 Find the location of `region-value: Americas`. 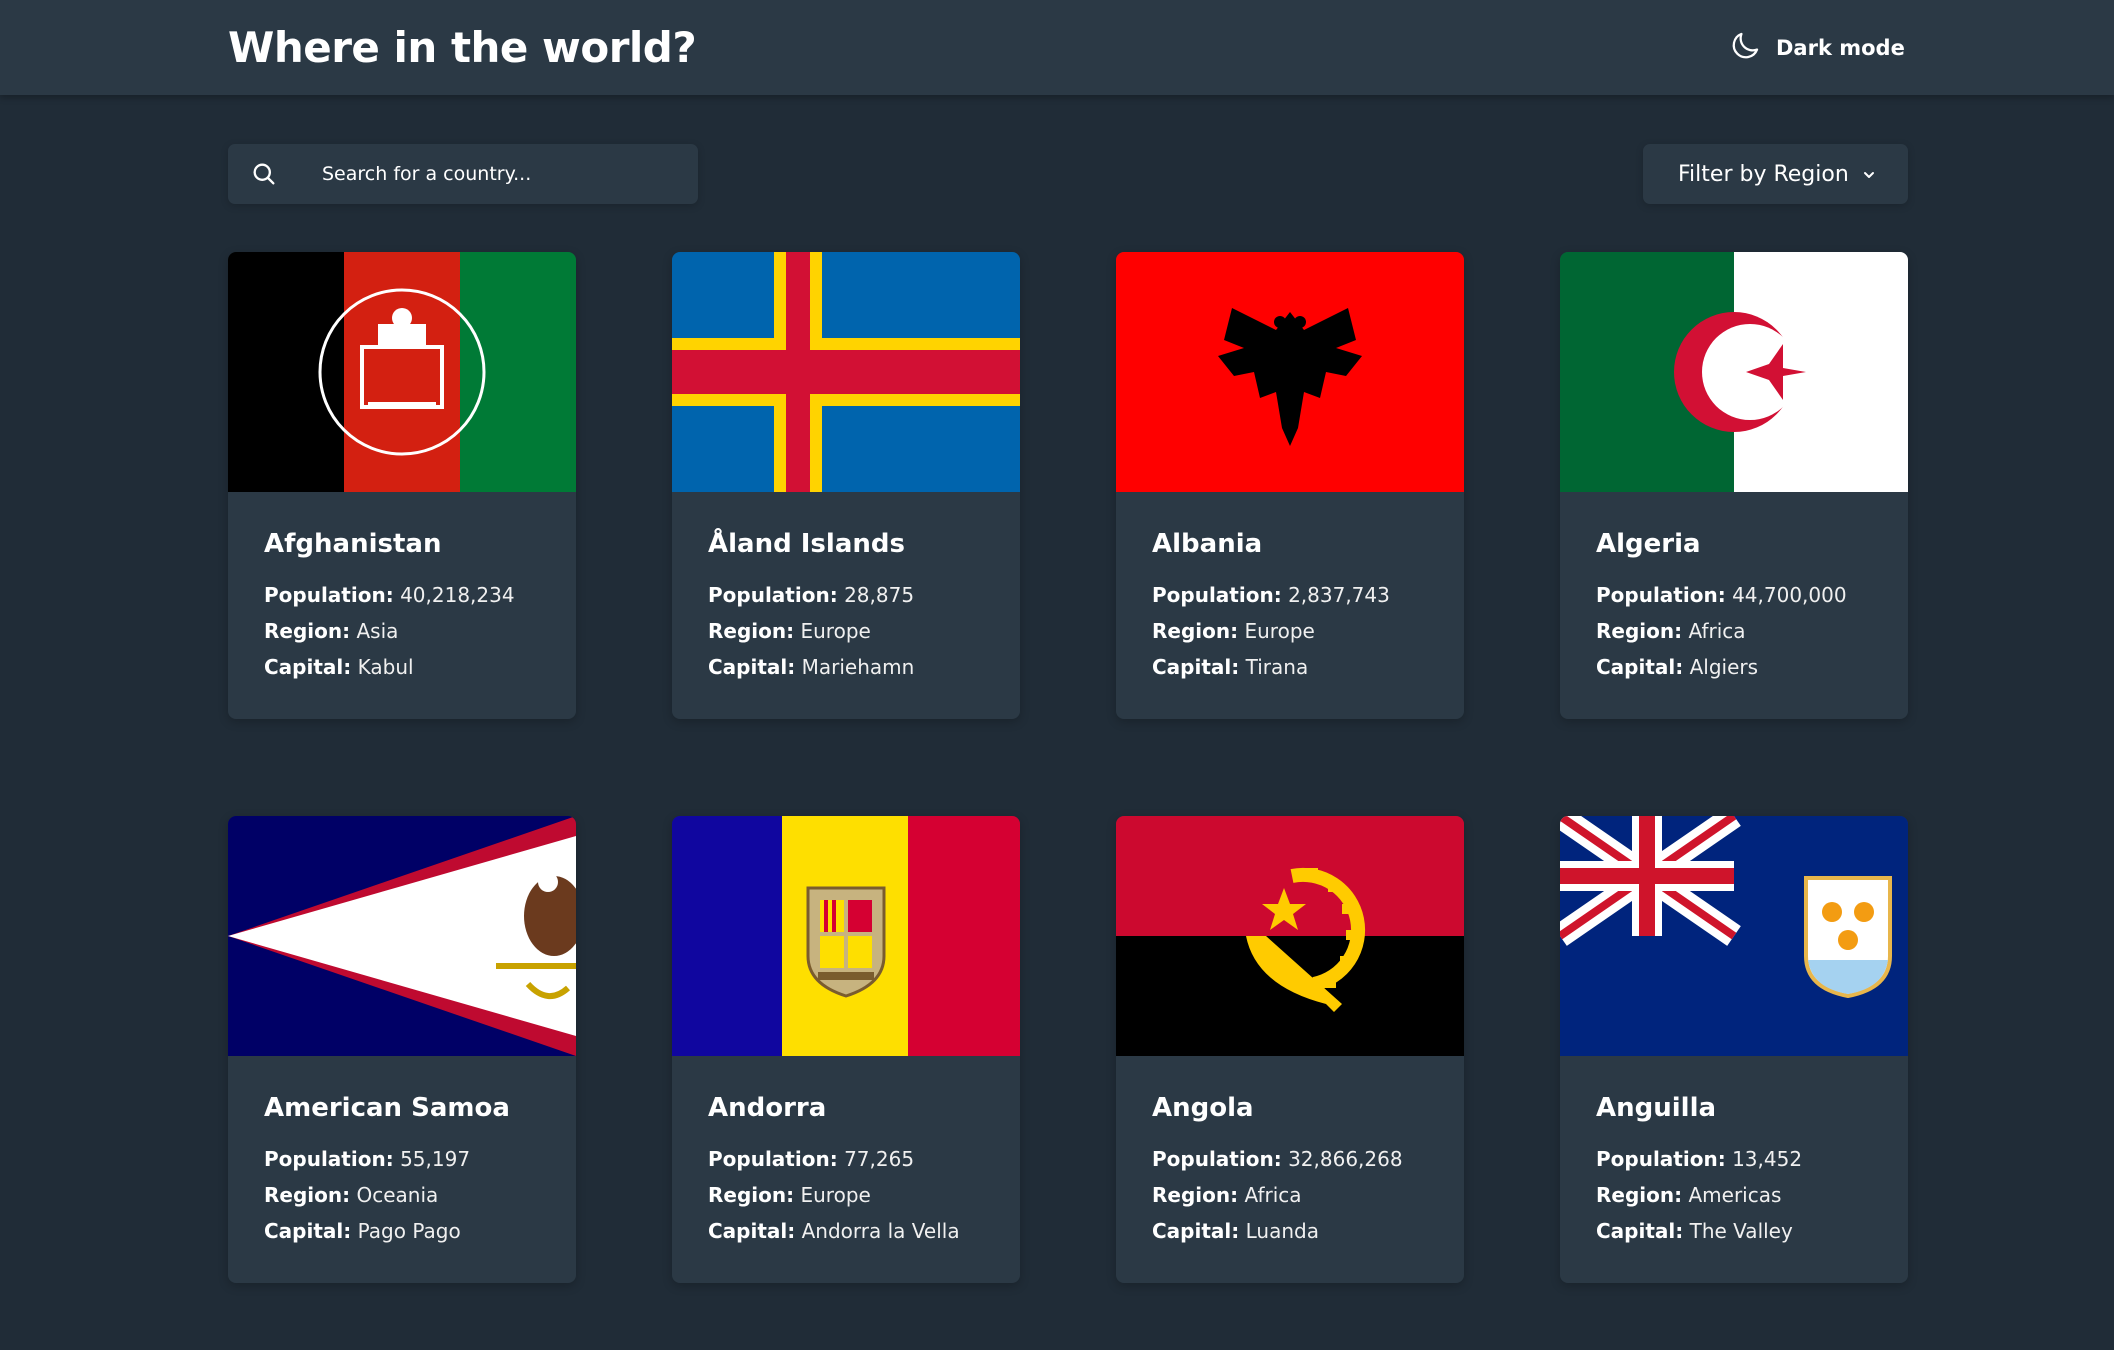

region-value: Americas is located at coordinates (1735, 1195).